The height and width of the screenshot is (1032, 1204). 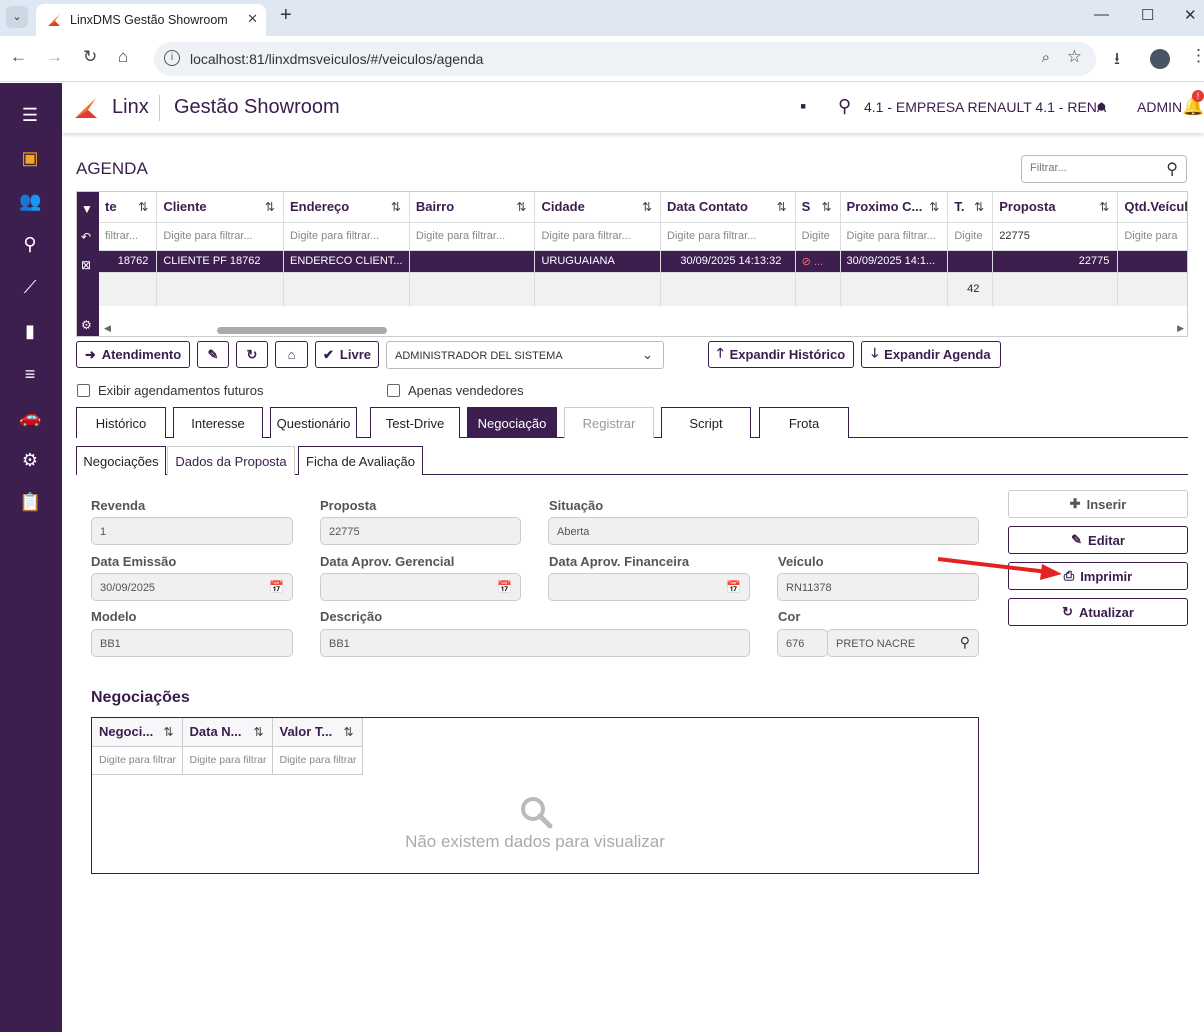 What do you see at coordinates (1180, 328) in the screenshot?
I see `scroll-right-icon: ▶` at bounding box center [1180, 328].